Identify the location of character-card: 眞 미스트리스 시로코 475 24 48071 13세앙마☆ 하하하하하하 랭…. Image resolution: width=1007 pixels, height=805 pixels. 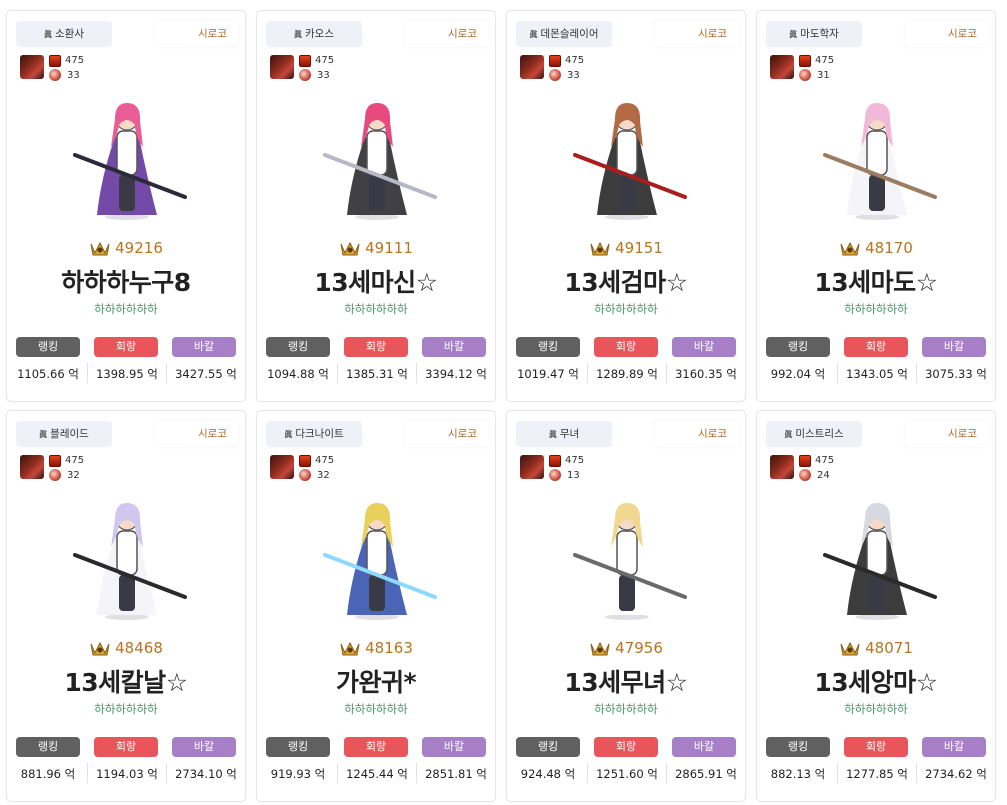
(876, 606).